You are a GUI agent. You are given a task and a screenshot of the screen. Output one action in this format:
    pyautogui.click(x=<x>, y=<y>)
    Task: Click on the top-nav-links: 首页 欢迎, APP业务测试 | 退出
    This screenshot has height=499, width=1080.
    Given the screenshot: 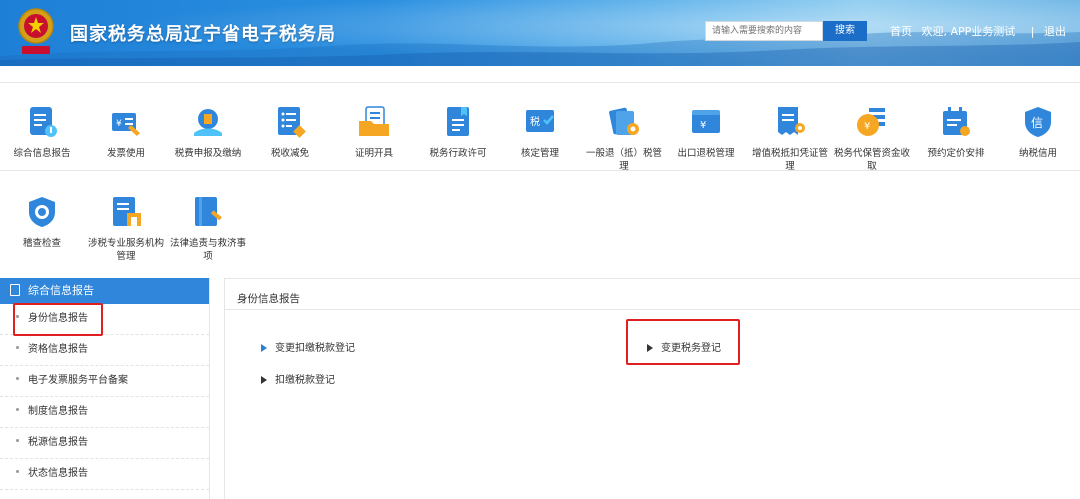 What is the action you would take?
    pyautogui.click(x=981, y=31)
    